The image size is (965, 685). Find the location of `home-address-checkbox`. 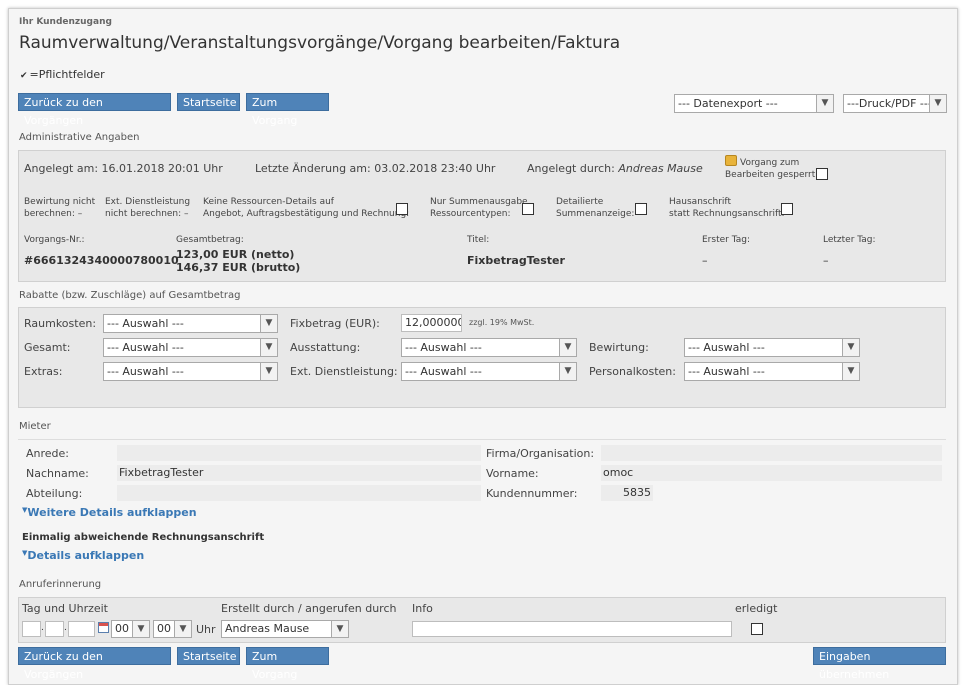

home-address-checkbox is located at coordinates (787, 209).